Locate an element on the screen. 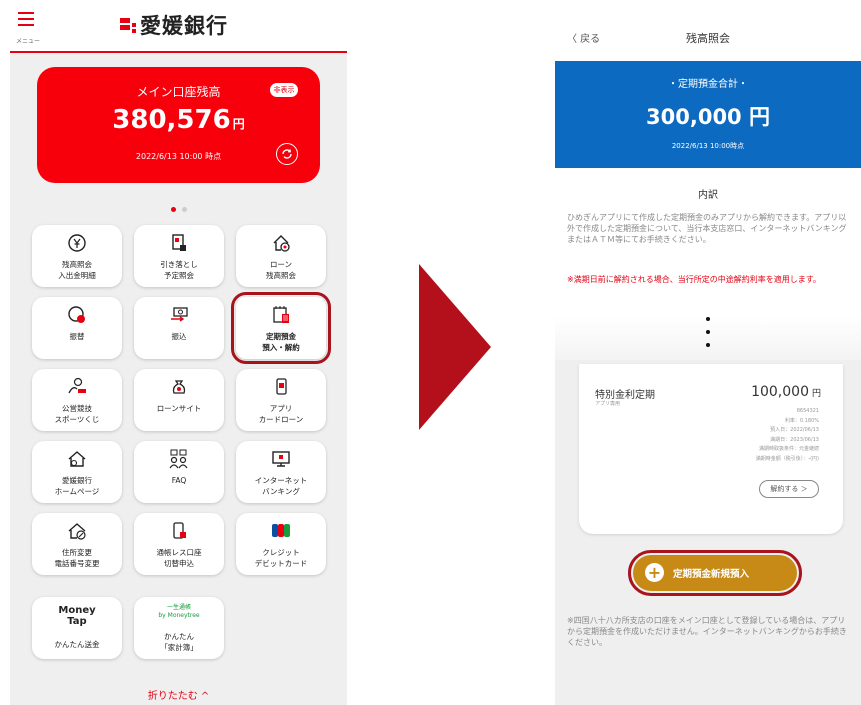 The width and height of the screenshot is (861, 705). menu-button: メニュー is located at coordinates (29, 29).